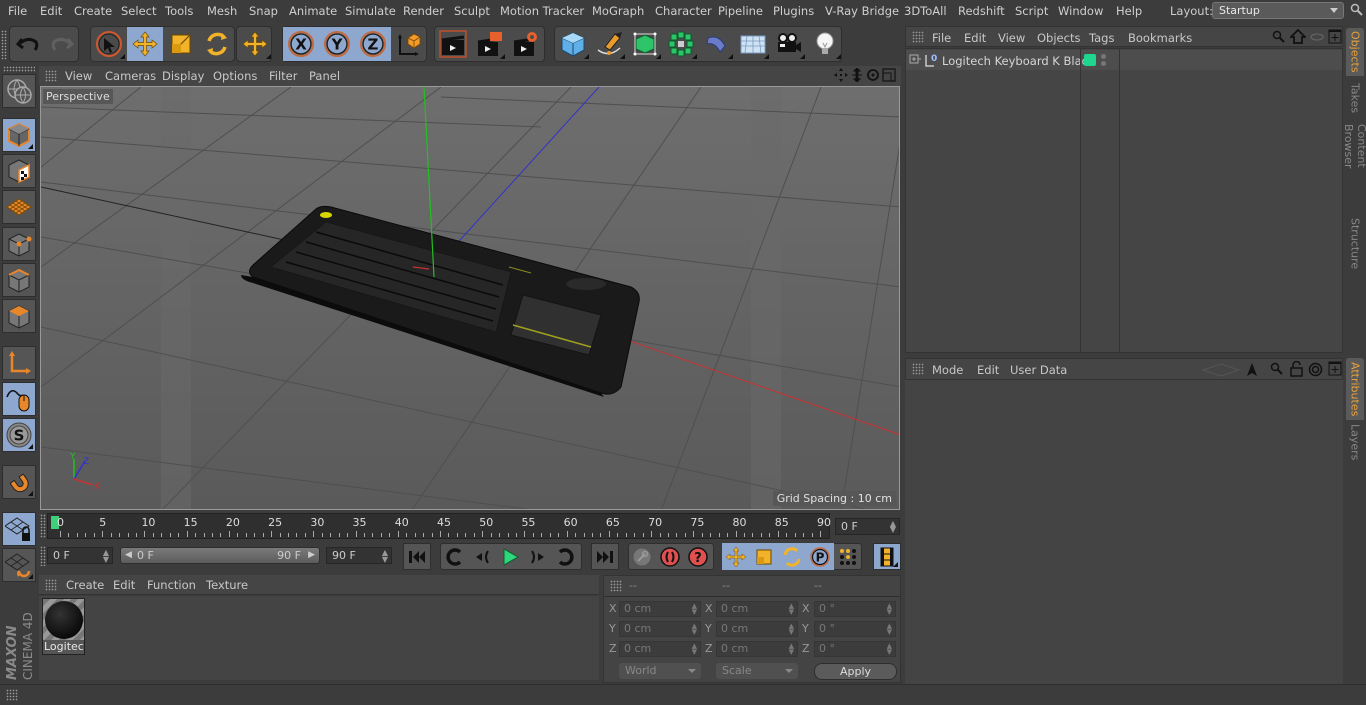 The height and width of the screenshot is (705, 1366). I want to click on attributes-menu-user-data: User Data, so click(1038, 370).